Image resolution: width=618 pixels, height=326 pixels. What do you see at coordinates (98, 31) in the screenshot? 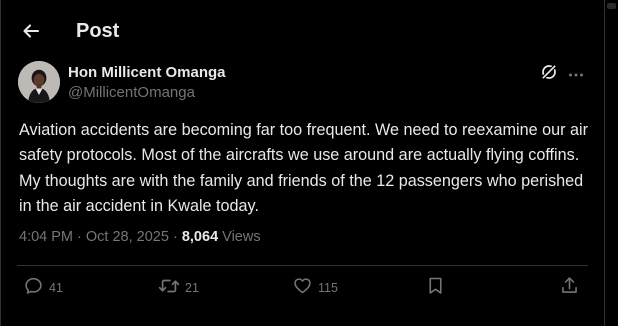
I see `page-title: Post` at bounding box center [98, 31].